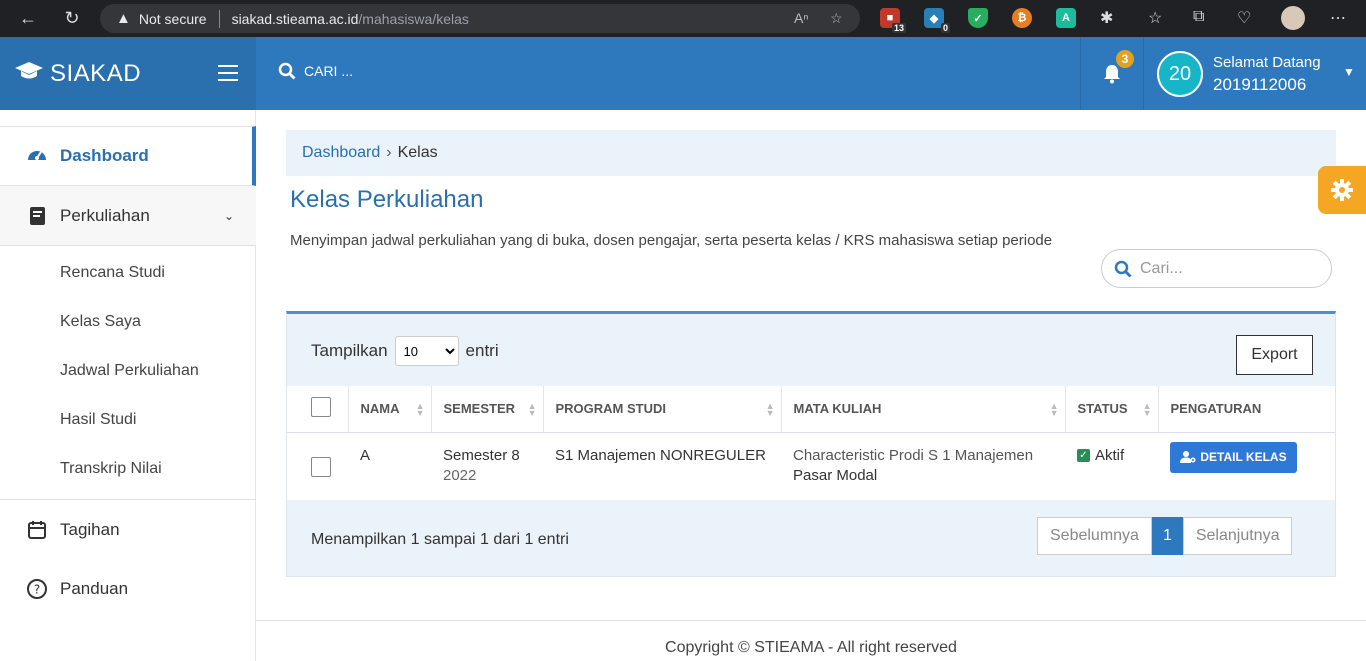 Image resolution: width=1366 pixels, height=661 pixels. I want to click on detail-kelas-button: DETAIL KELAS, so click(1233, 457).